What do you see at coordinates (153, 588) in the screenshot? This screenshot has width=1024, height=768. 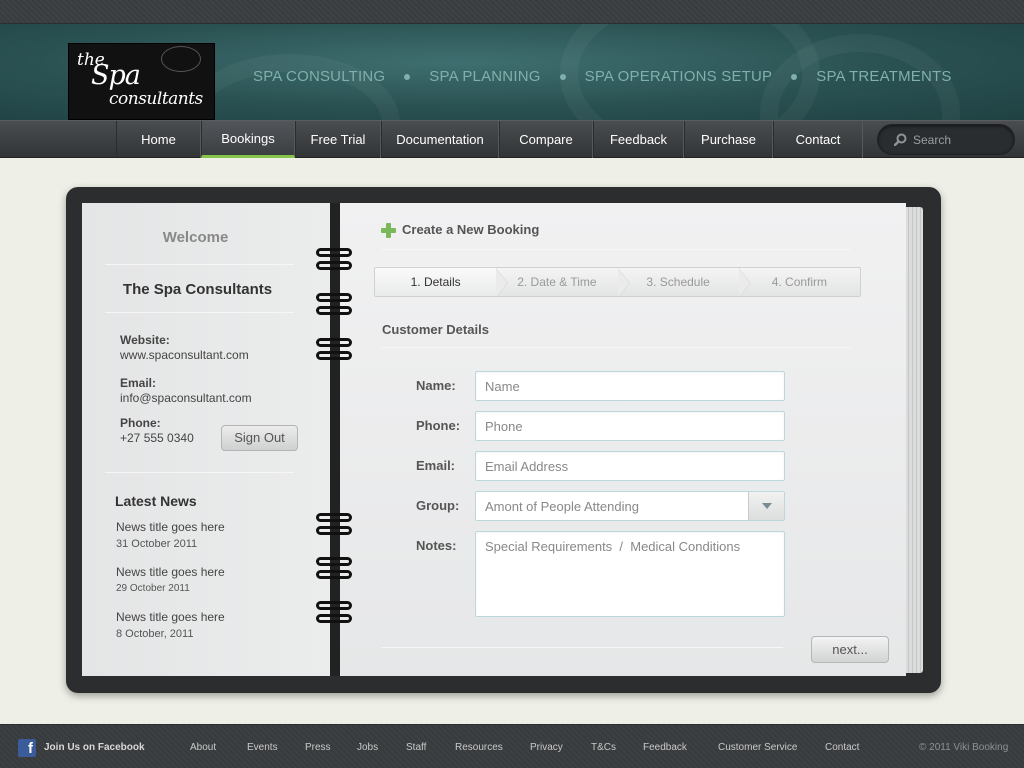 I see `news-item-date: 29 October 2011` at bounding box center [153, 588].